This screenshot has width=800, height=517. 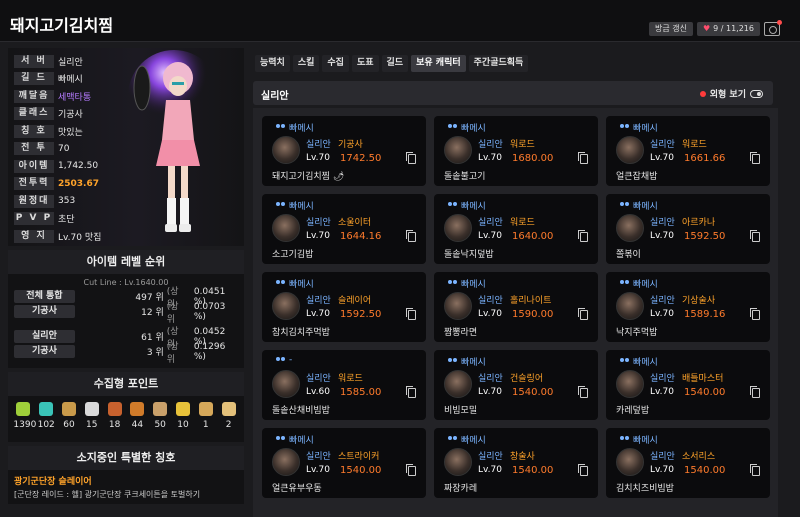 What do you see at coordinates (92, 416) in the screenshot?
I see `collection-item: 15` at bounding box center [92, 416].